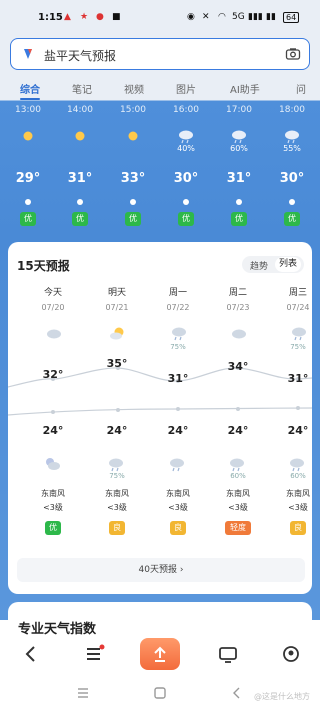 This screenshot has width=320, height=711. I want to click on temperature-curve, so click(160, 391).